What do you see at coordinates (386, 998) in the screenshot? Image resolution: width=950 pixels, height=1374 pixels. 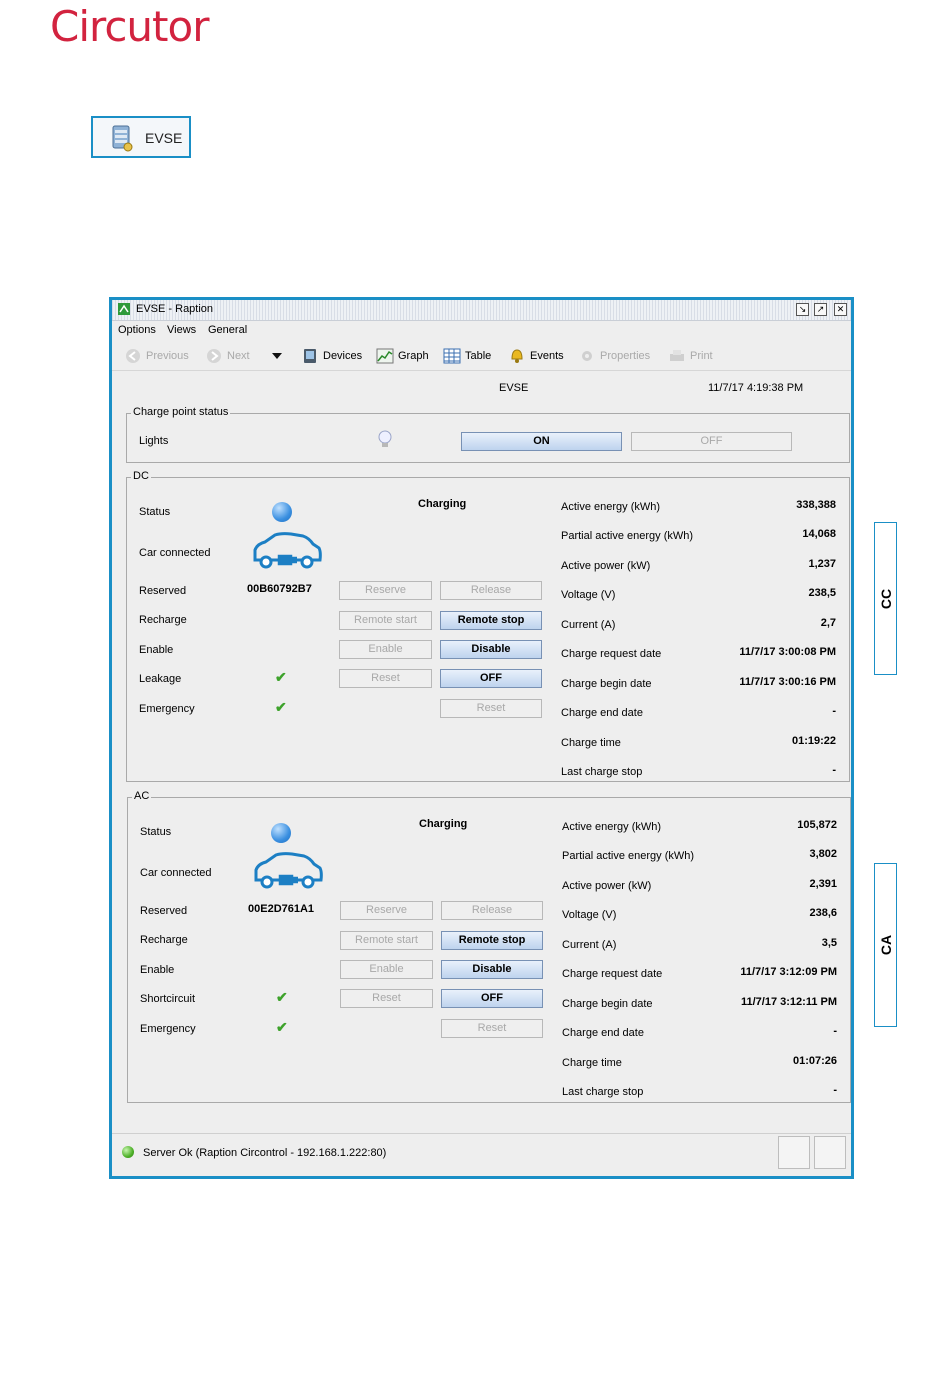 I see `shortcircuit-reset-button: Reset` at bounding box center [386, 998].